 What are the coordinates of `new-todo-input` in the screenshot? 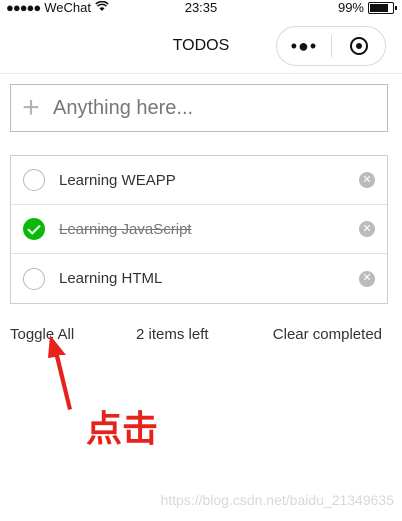 It's located at (219, 108).